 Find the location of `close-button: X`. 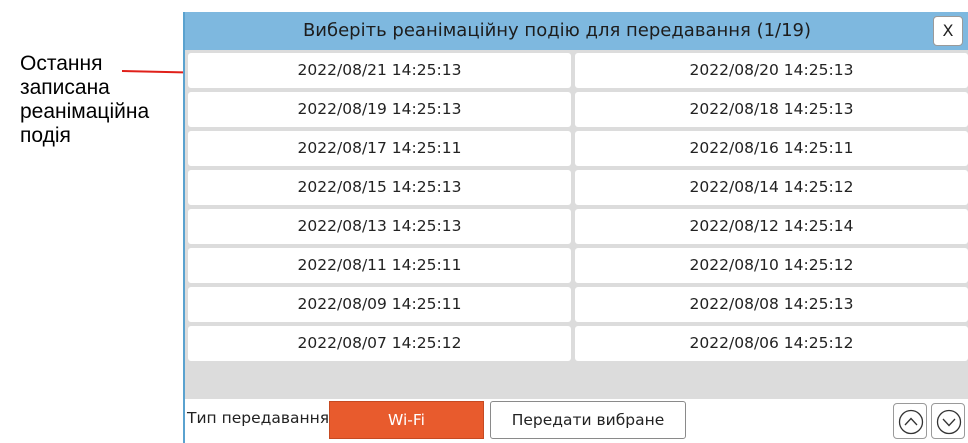

close-button: X is located at coordinates (948, 31).